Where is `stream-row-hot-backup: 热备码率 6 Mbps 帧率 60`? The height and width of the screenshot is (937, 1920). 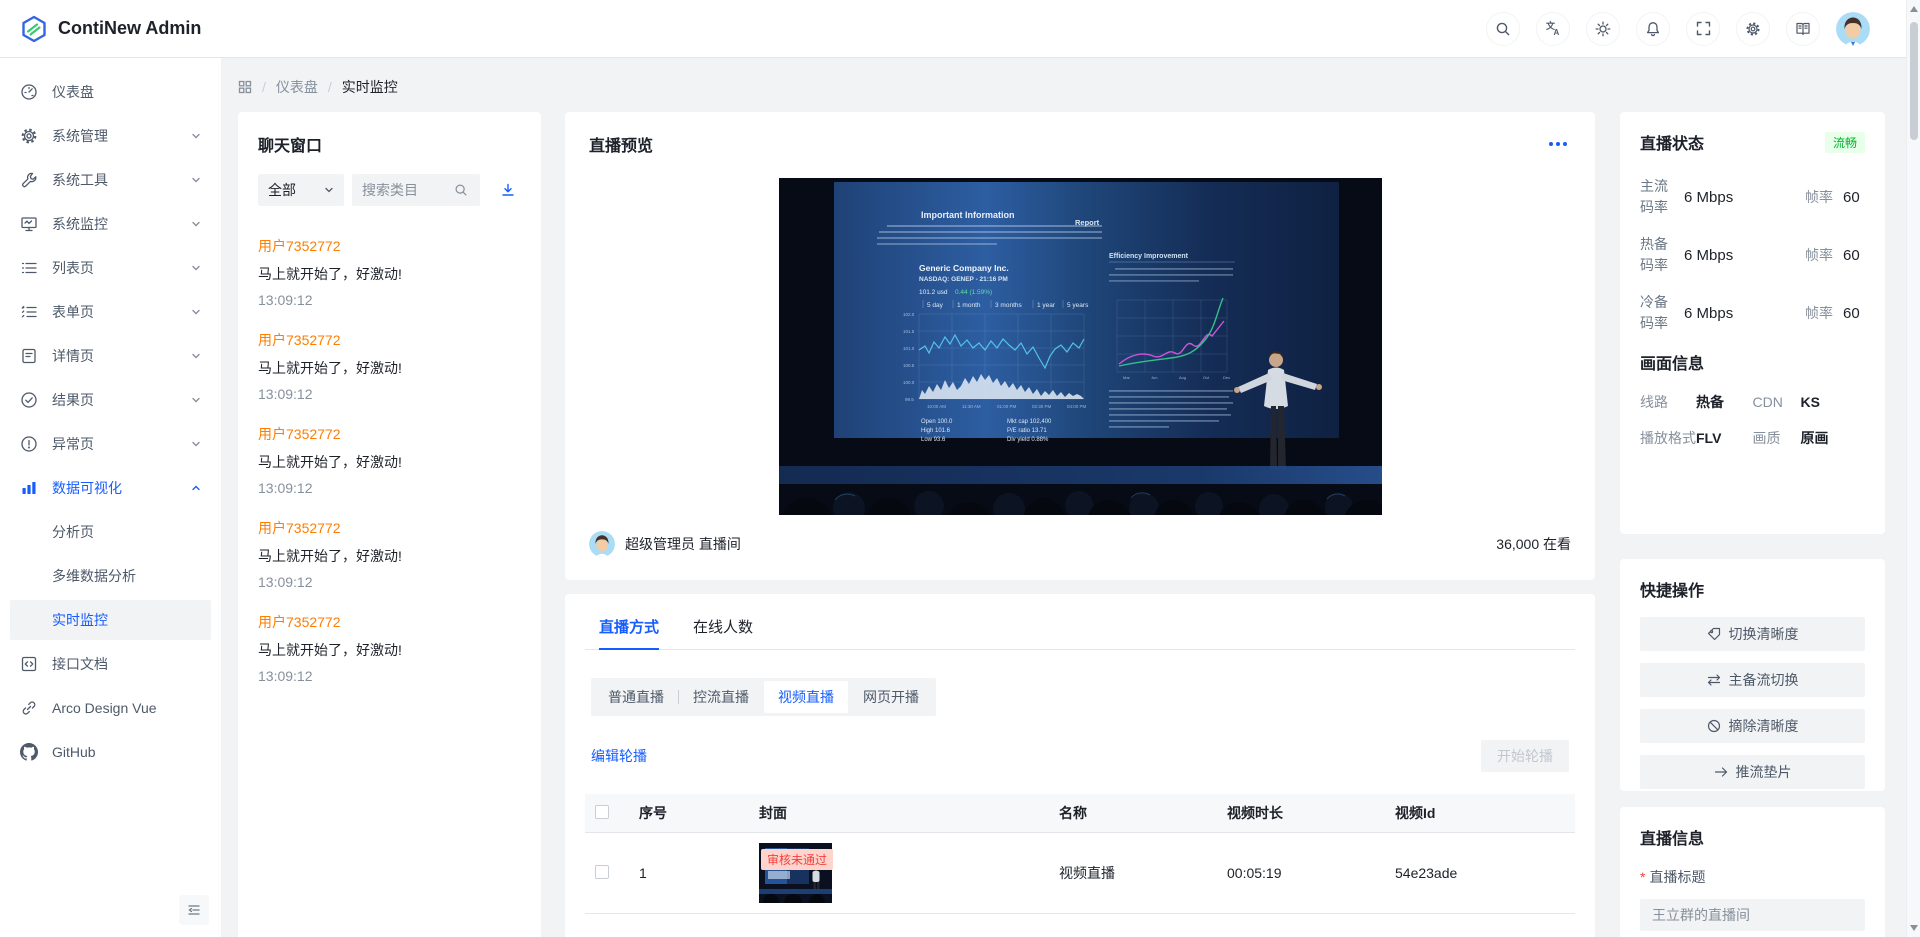 stream-row-hot-backup: 热备码率 6 Mbps 帧率 60 is located at coordinates (1752, 255).